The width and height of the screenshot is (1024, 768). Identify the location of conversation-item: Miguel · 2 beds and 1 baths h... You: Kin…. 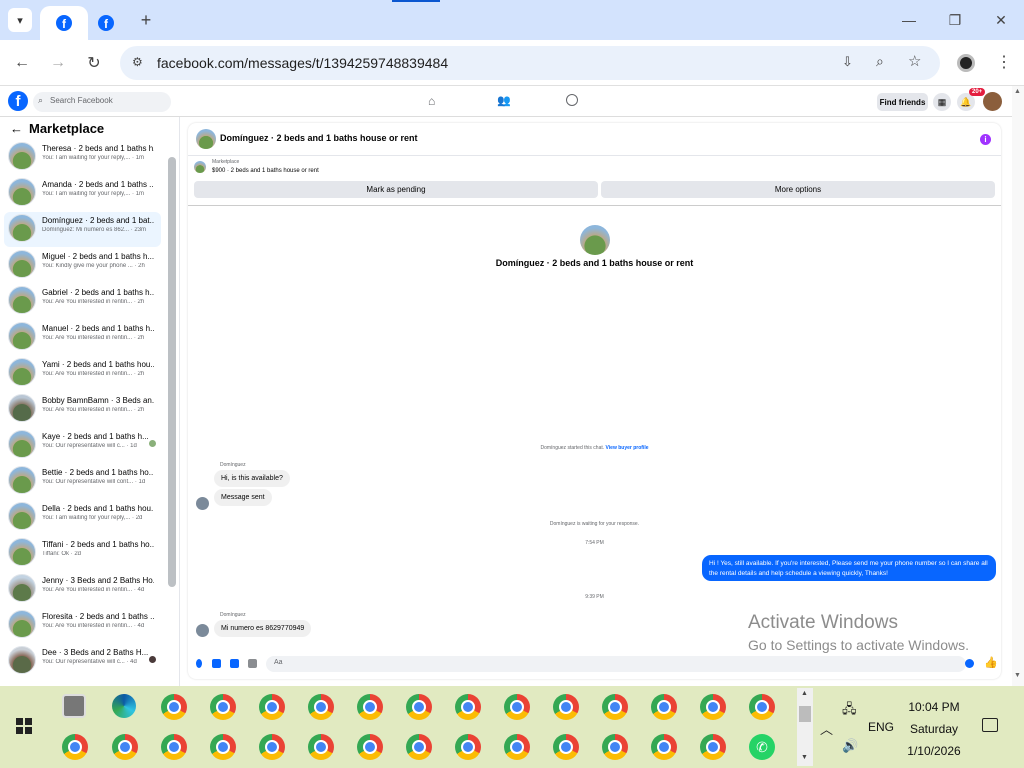
(82, 265).